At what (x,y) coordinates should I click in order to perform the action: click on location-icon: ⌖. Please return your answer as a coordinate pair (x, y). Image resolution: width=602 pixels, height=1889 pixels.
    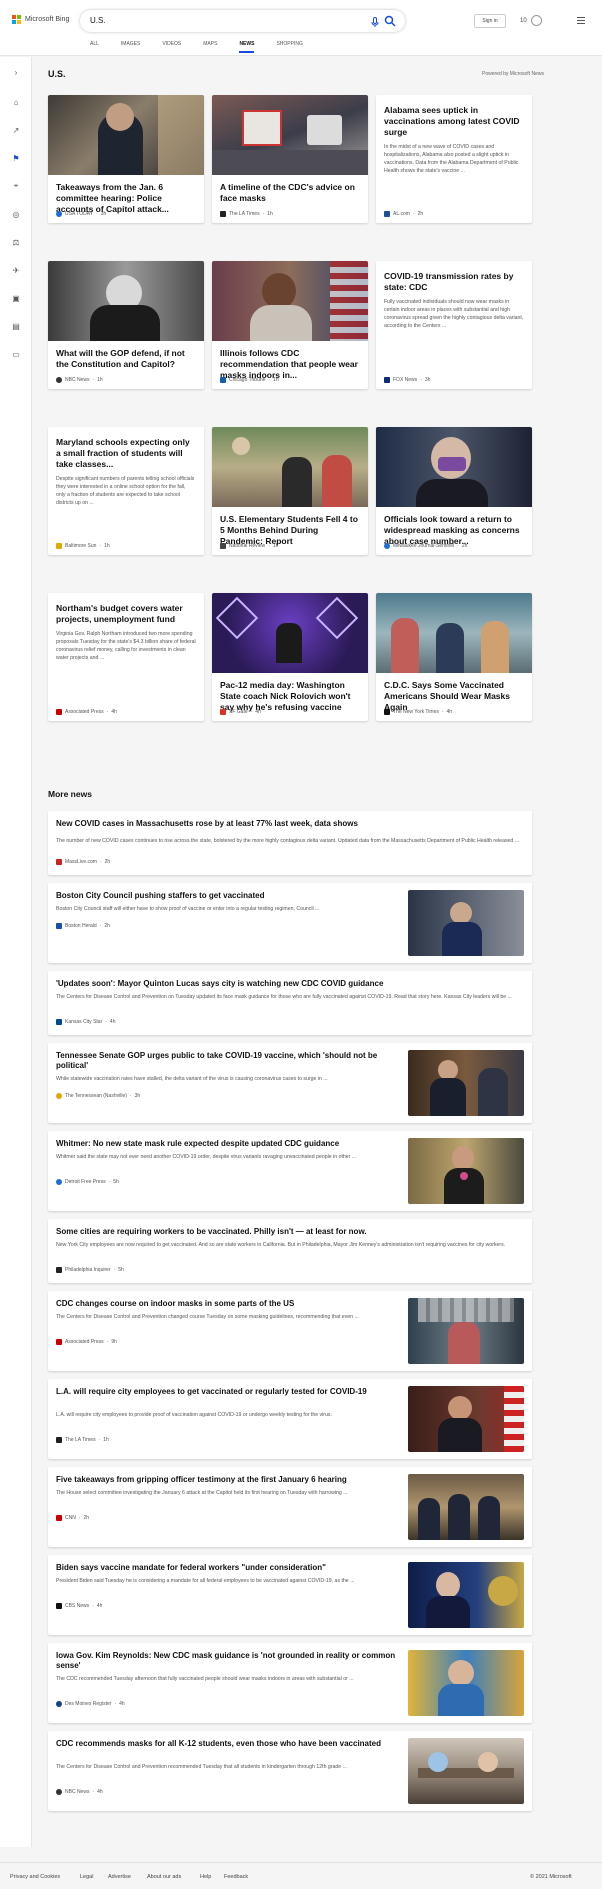
    Looking at the image, I should click on (16, 186).